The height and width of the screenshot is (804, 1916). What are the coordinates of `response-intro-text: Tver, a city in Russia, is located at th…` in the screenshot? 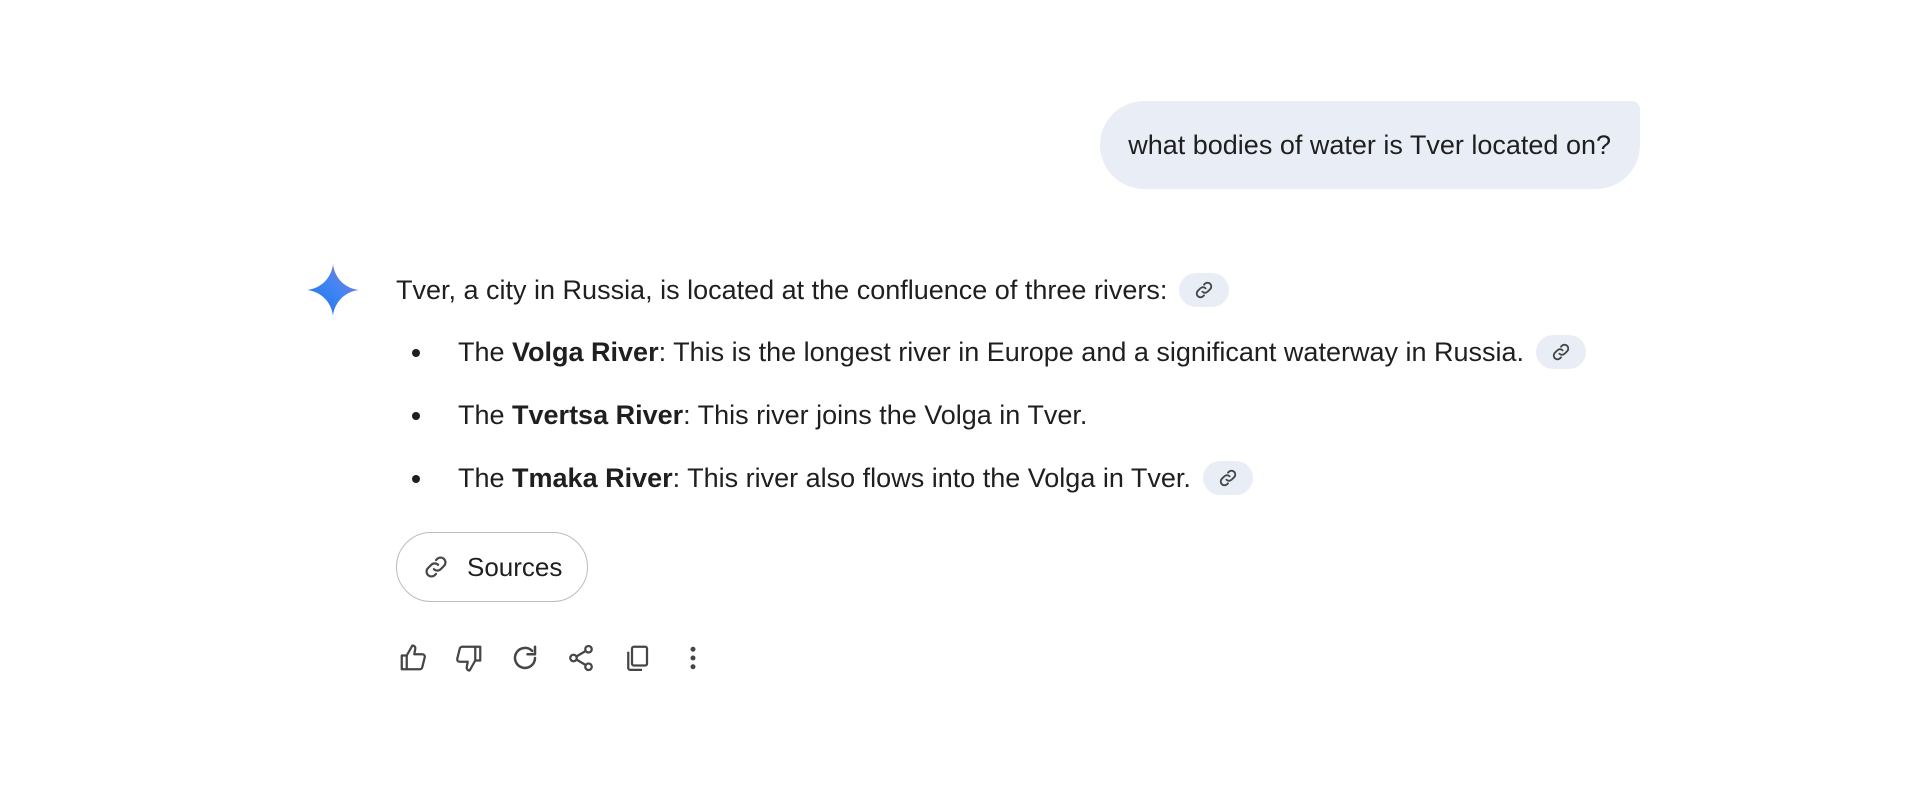 It's located at (782, 290).